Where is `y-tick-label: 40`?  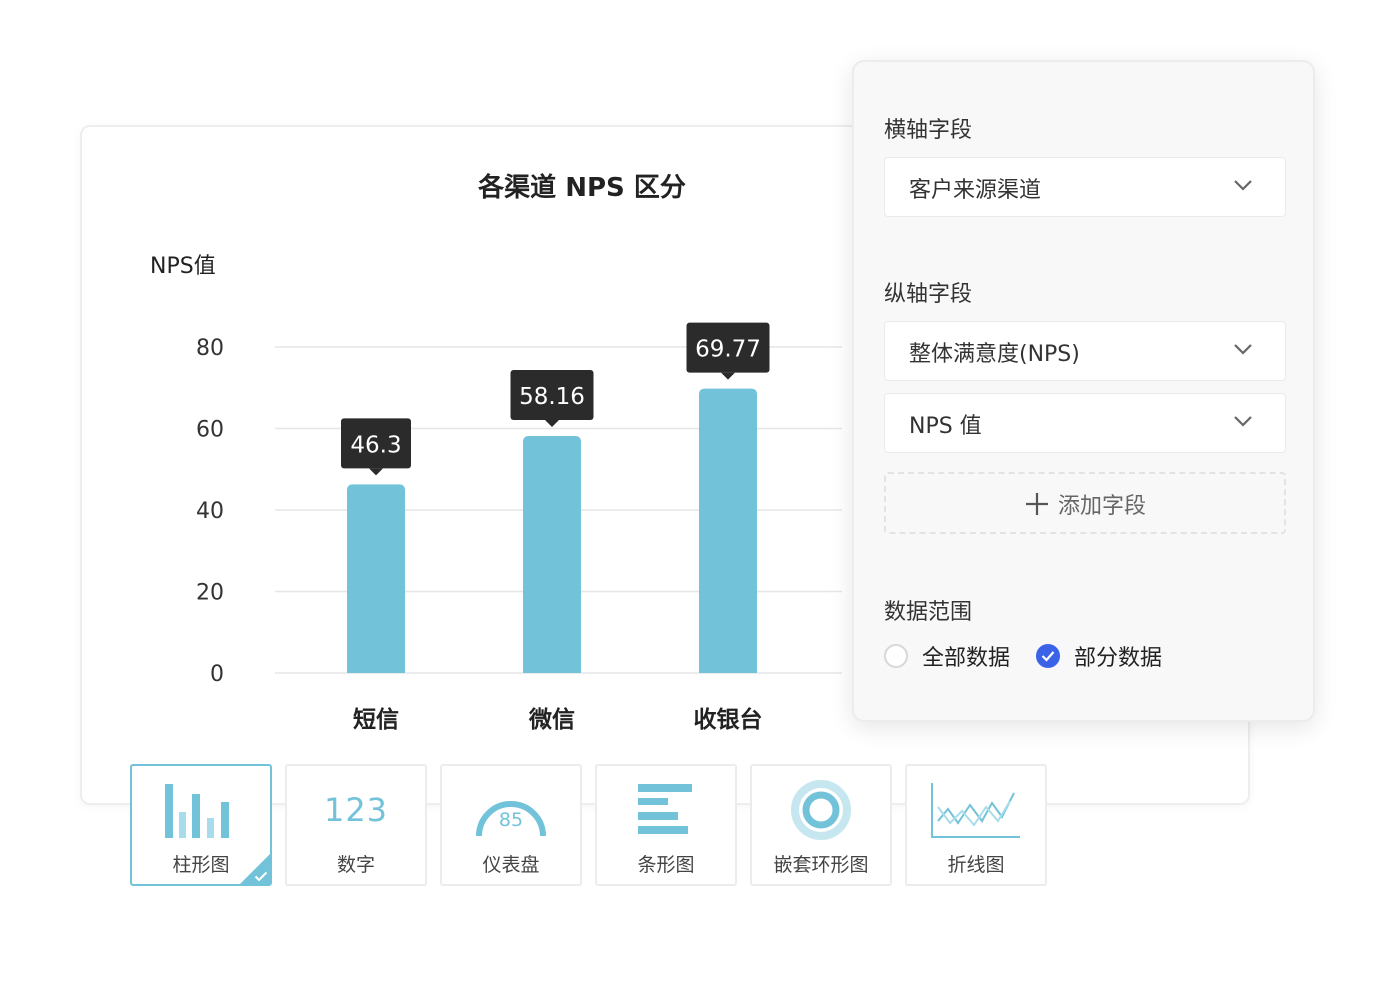
y-tick-label: 40 is located at coordinates (210, 511).